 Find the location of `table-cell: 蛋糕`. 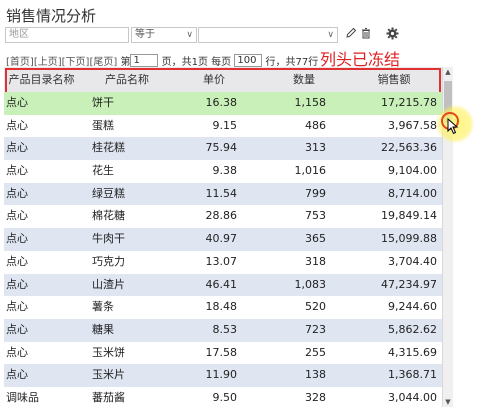

table-cell: 蛋糕 is located at coordinates (103, 125).